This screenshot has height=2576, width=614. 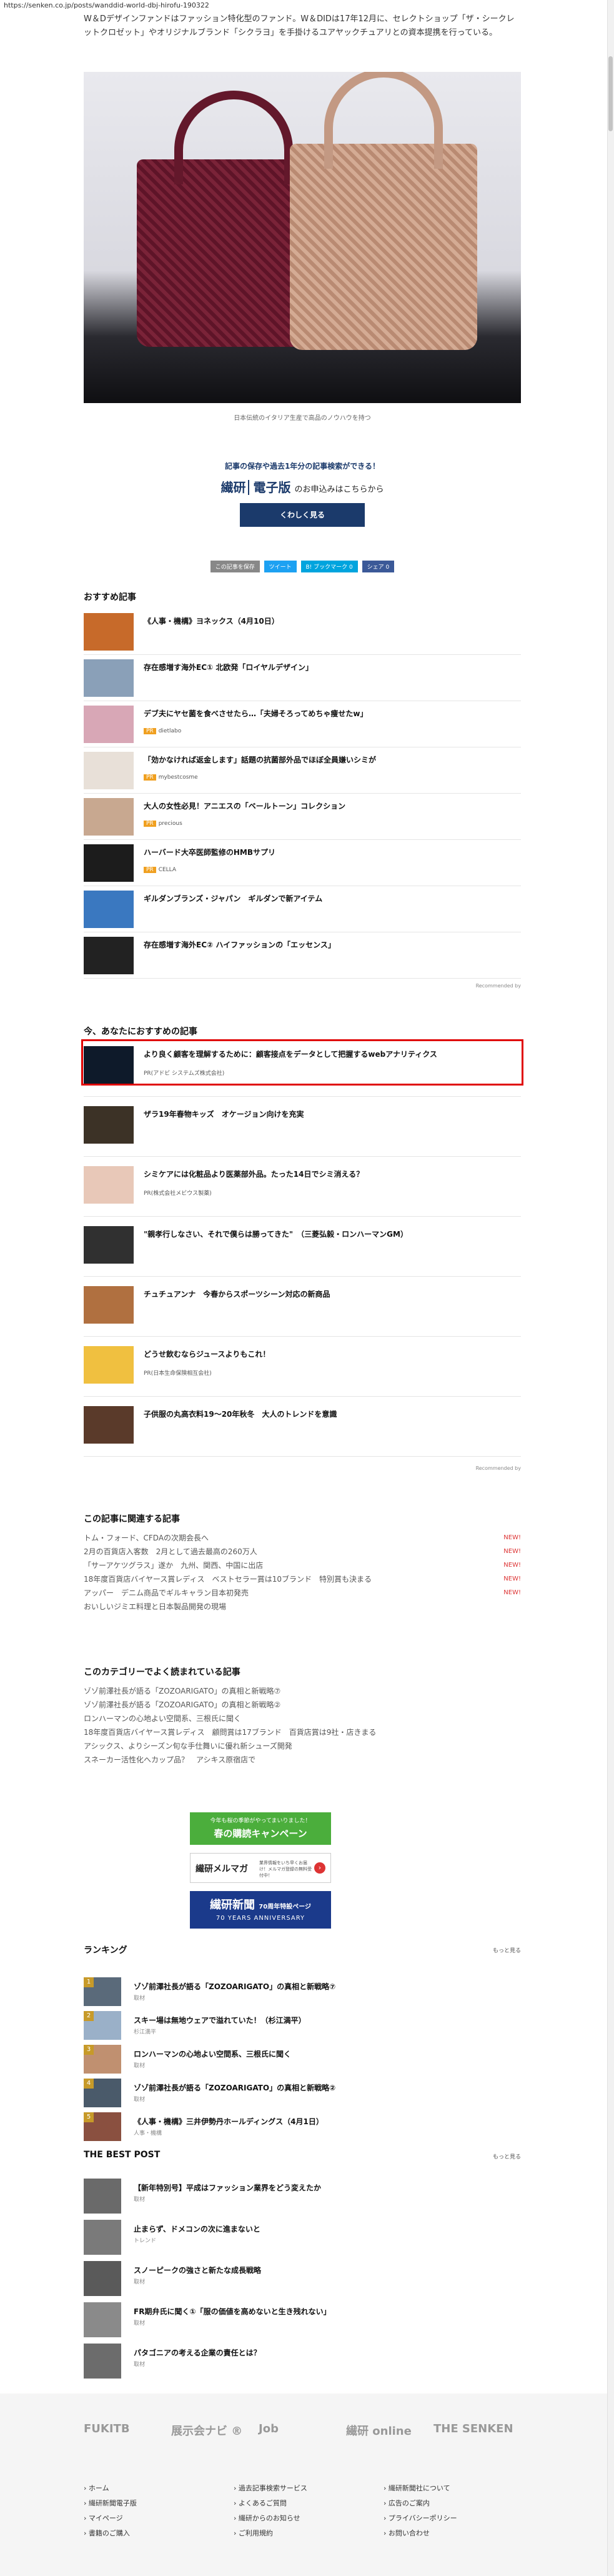 I want to click on article-category: 人事・機構, so click(x=148, y=2133).